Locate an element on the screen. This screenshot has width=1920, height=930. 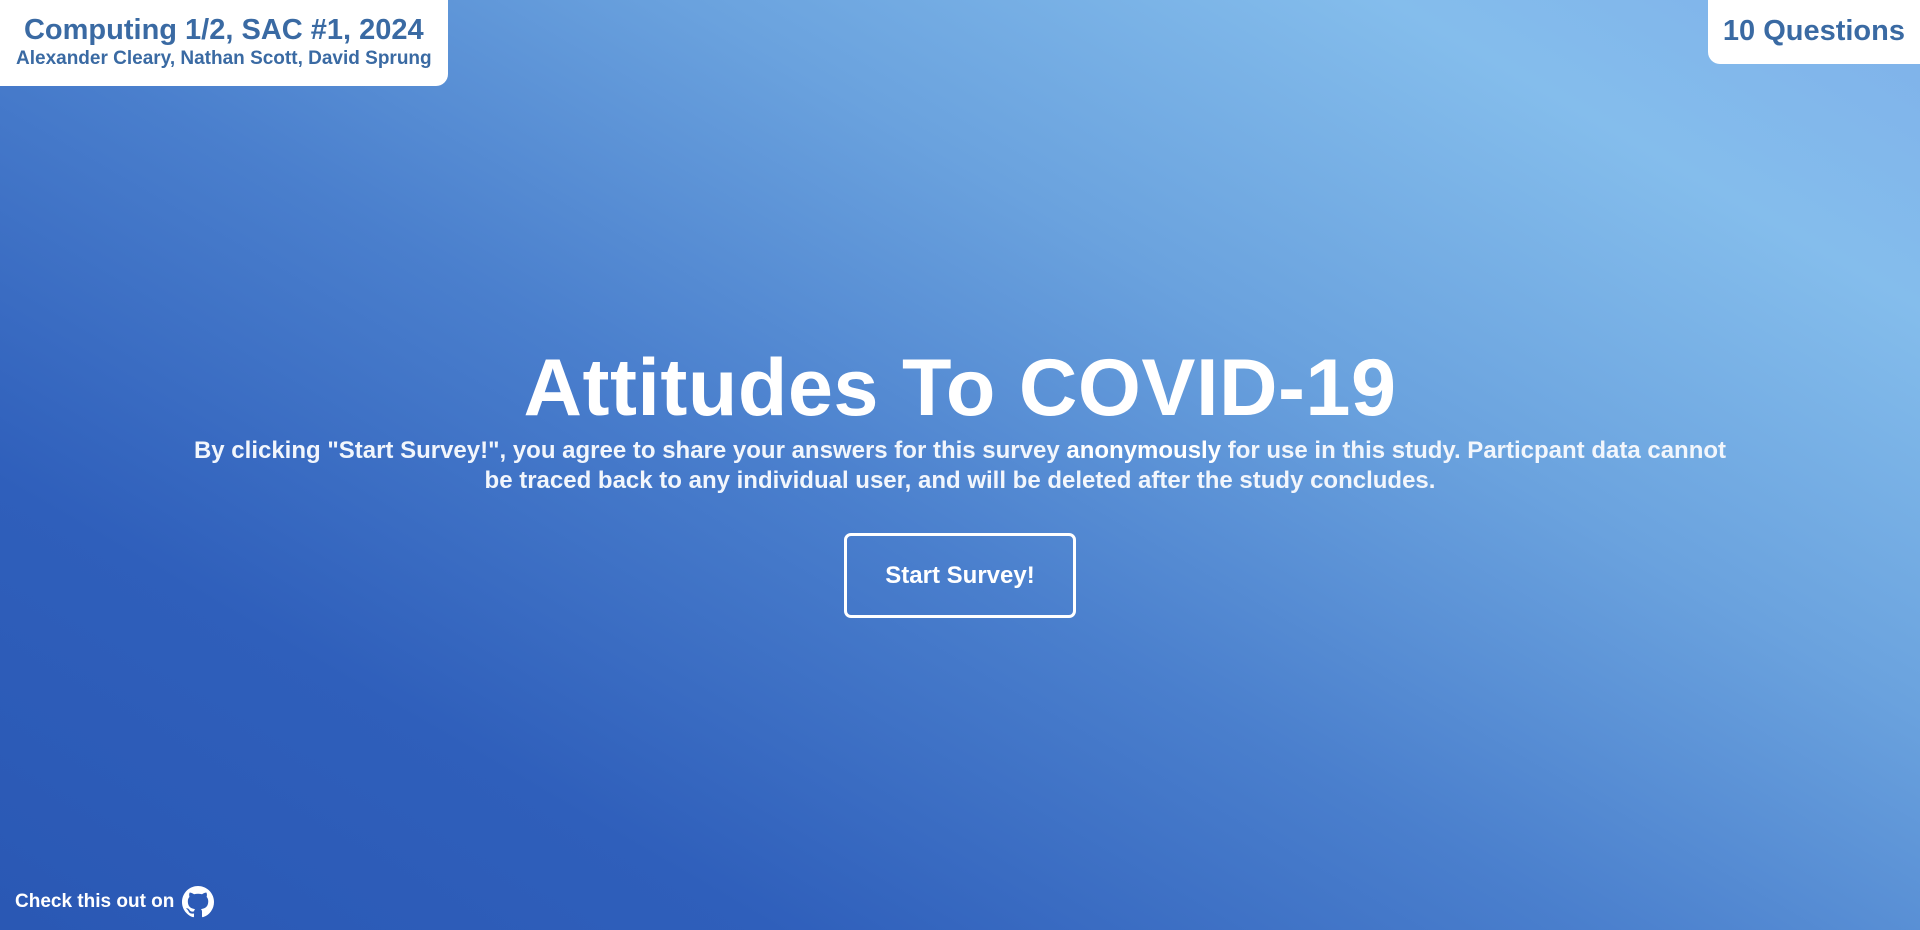
page-title: Attitudes To COVID-19 is located at coordinates (960, 388).